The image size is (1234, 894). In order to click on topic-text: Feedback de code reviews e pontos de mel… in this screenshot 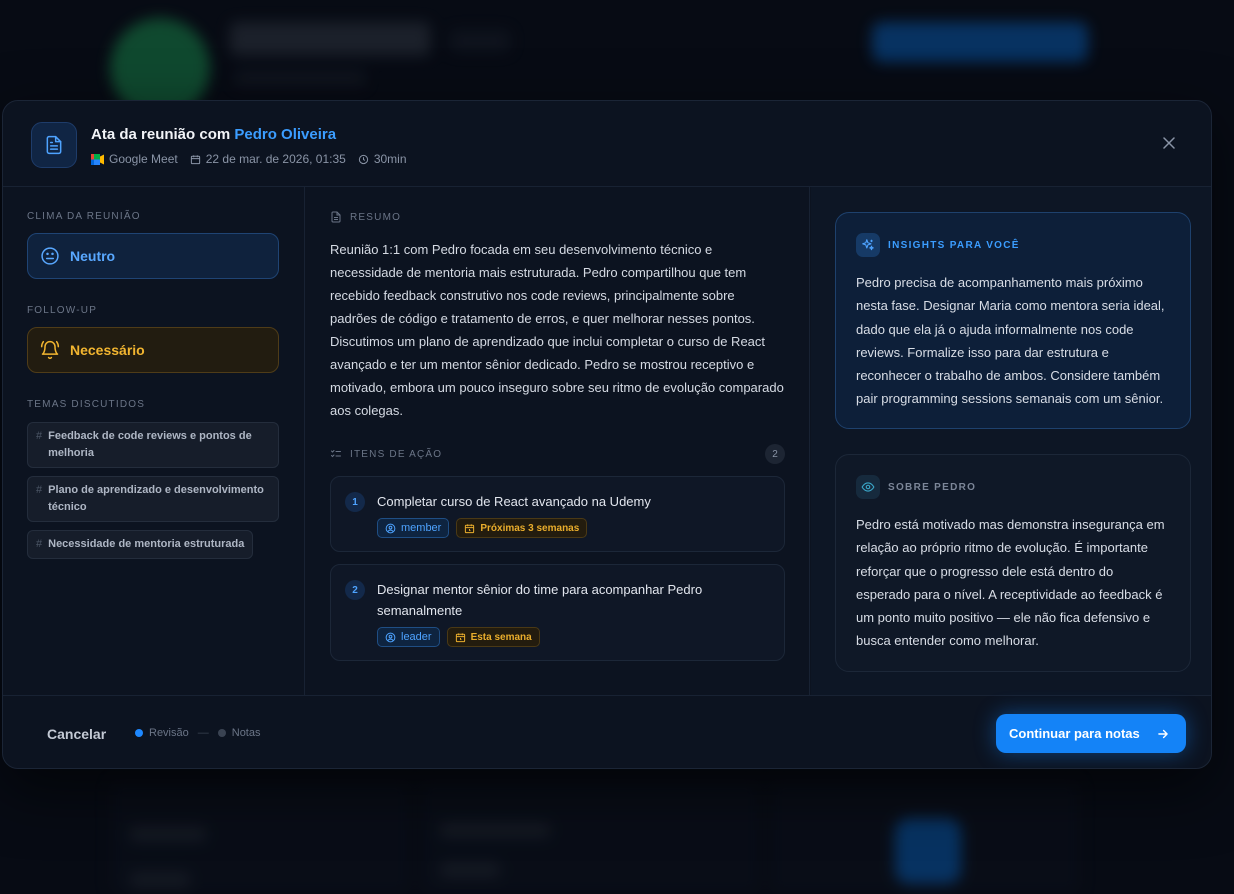, I will do `click(150, 444)`.